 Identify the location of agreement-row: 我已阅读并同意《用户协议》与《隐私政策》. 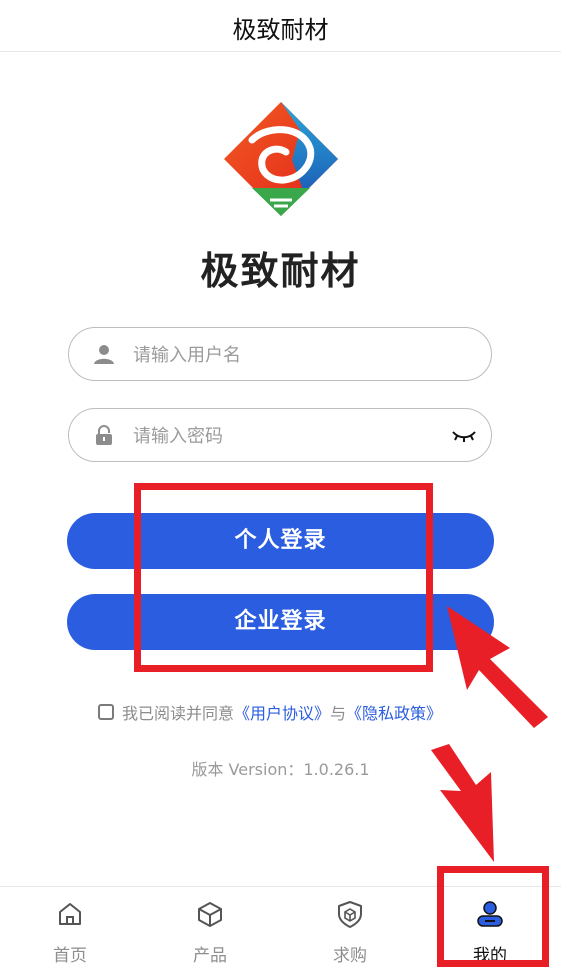
(270, 711).